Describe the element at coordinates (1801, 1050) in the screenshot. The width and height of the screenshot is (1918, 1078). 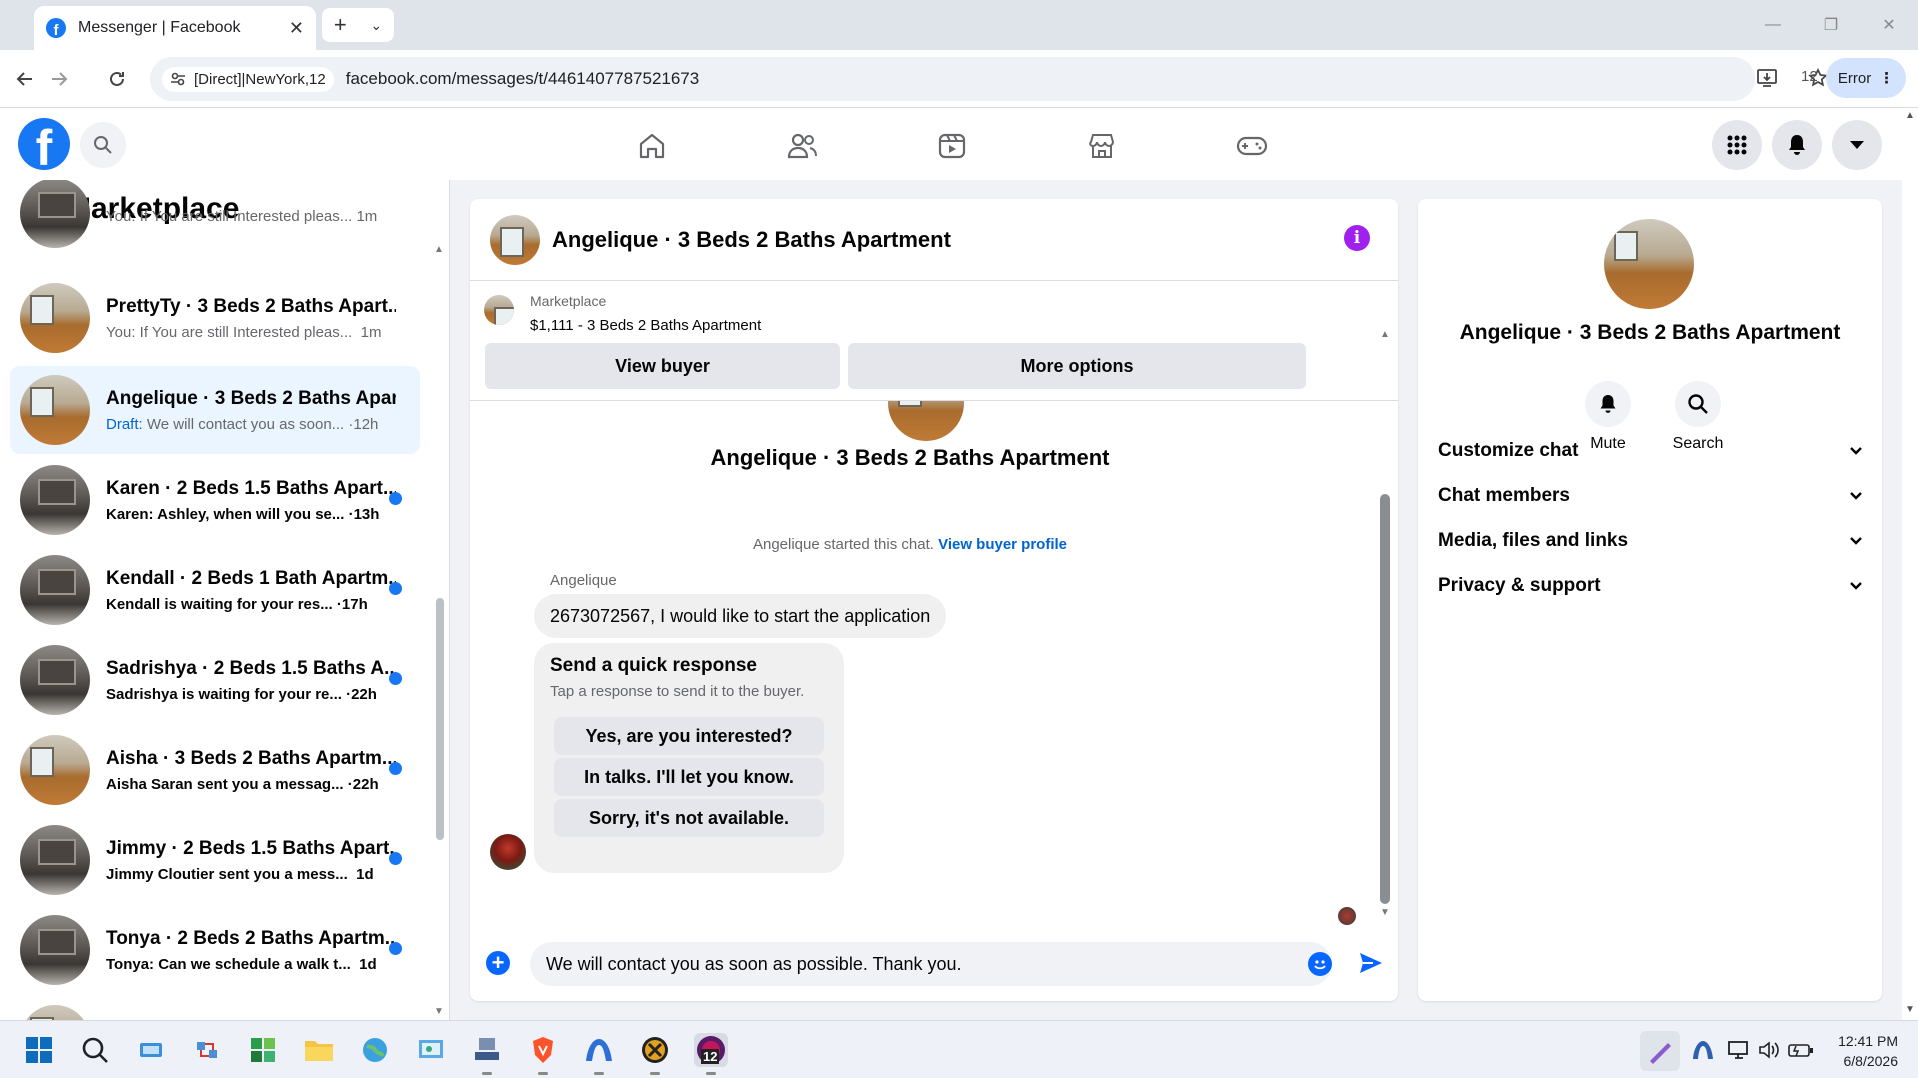
I see `battery-icon` at that location.